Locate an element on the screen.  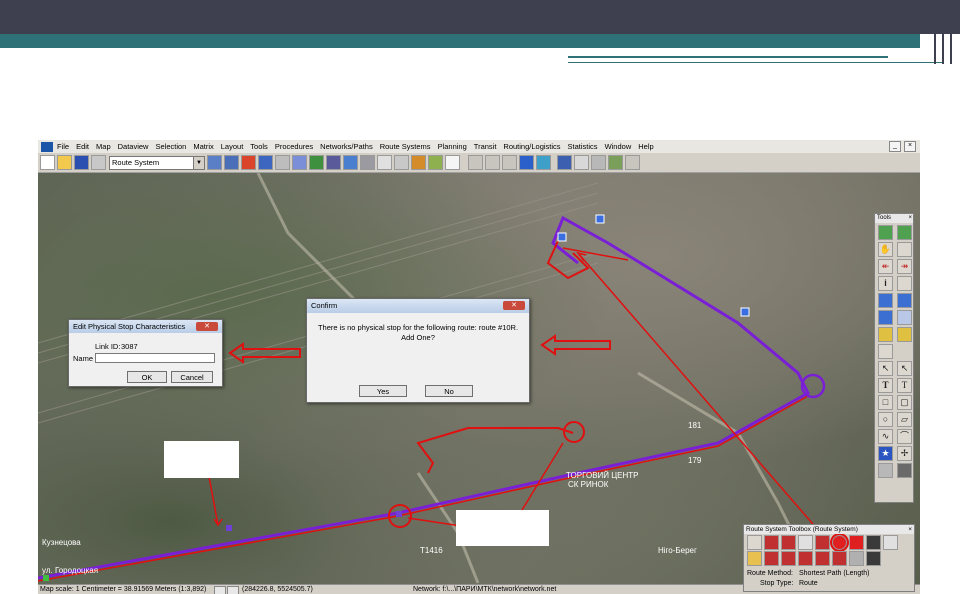
database-icon is located at coordinates (564, 162).